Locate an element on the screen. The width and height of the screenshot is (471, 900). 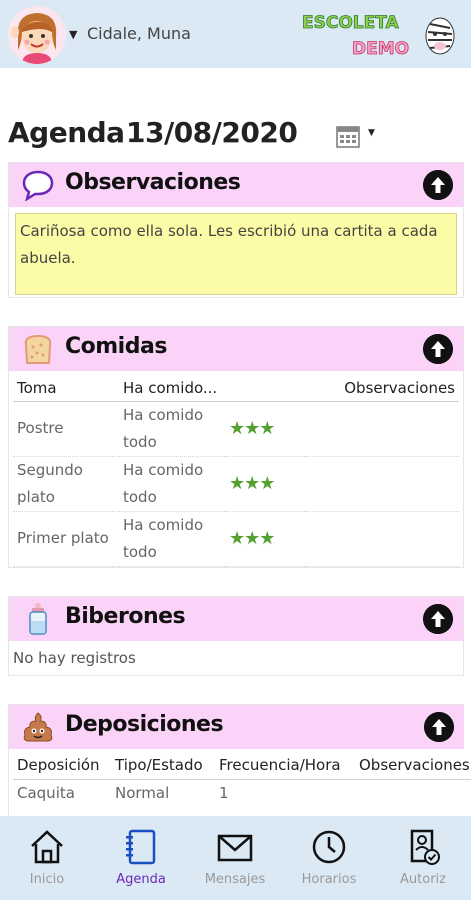
agenda-date: 13/08/2020 is located at coordinates (212, 132).